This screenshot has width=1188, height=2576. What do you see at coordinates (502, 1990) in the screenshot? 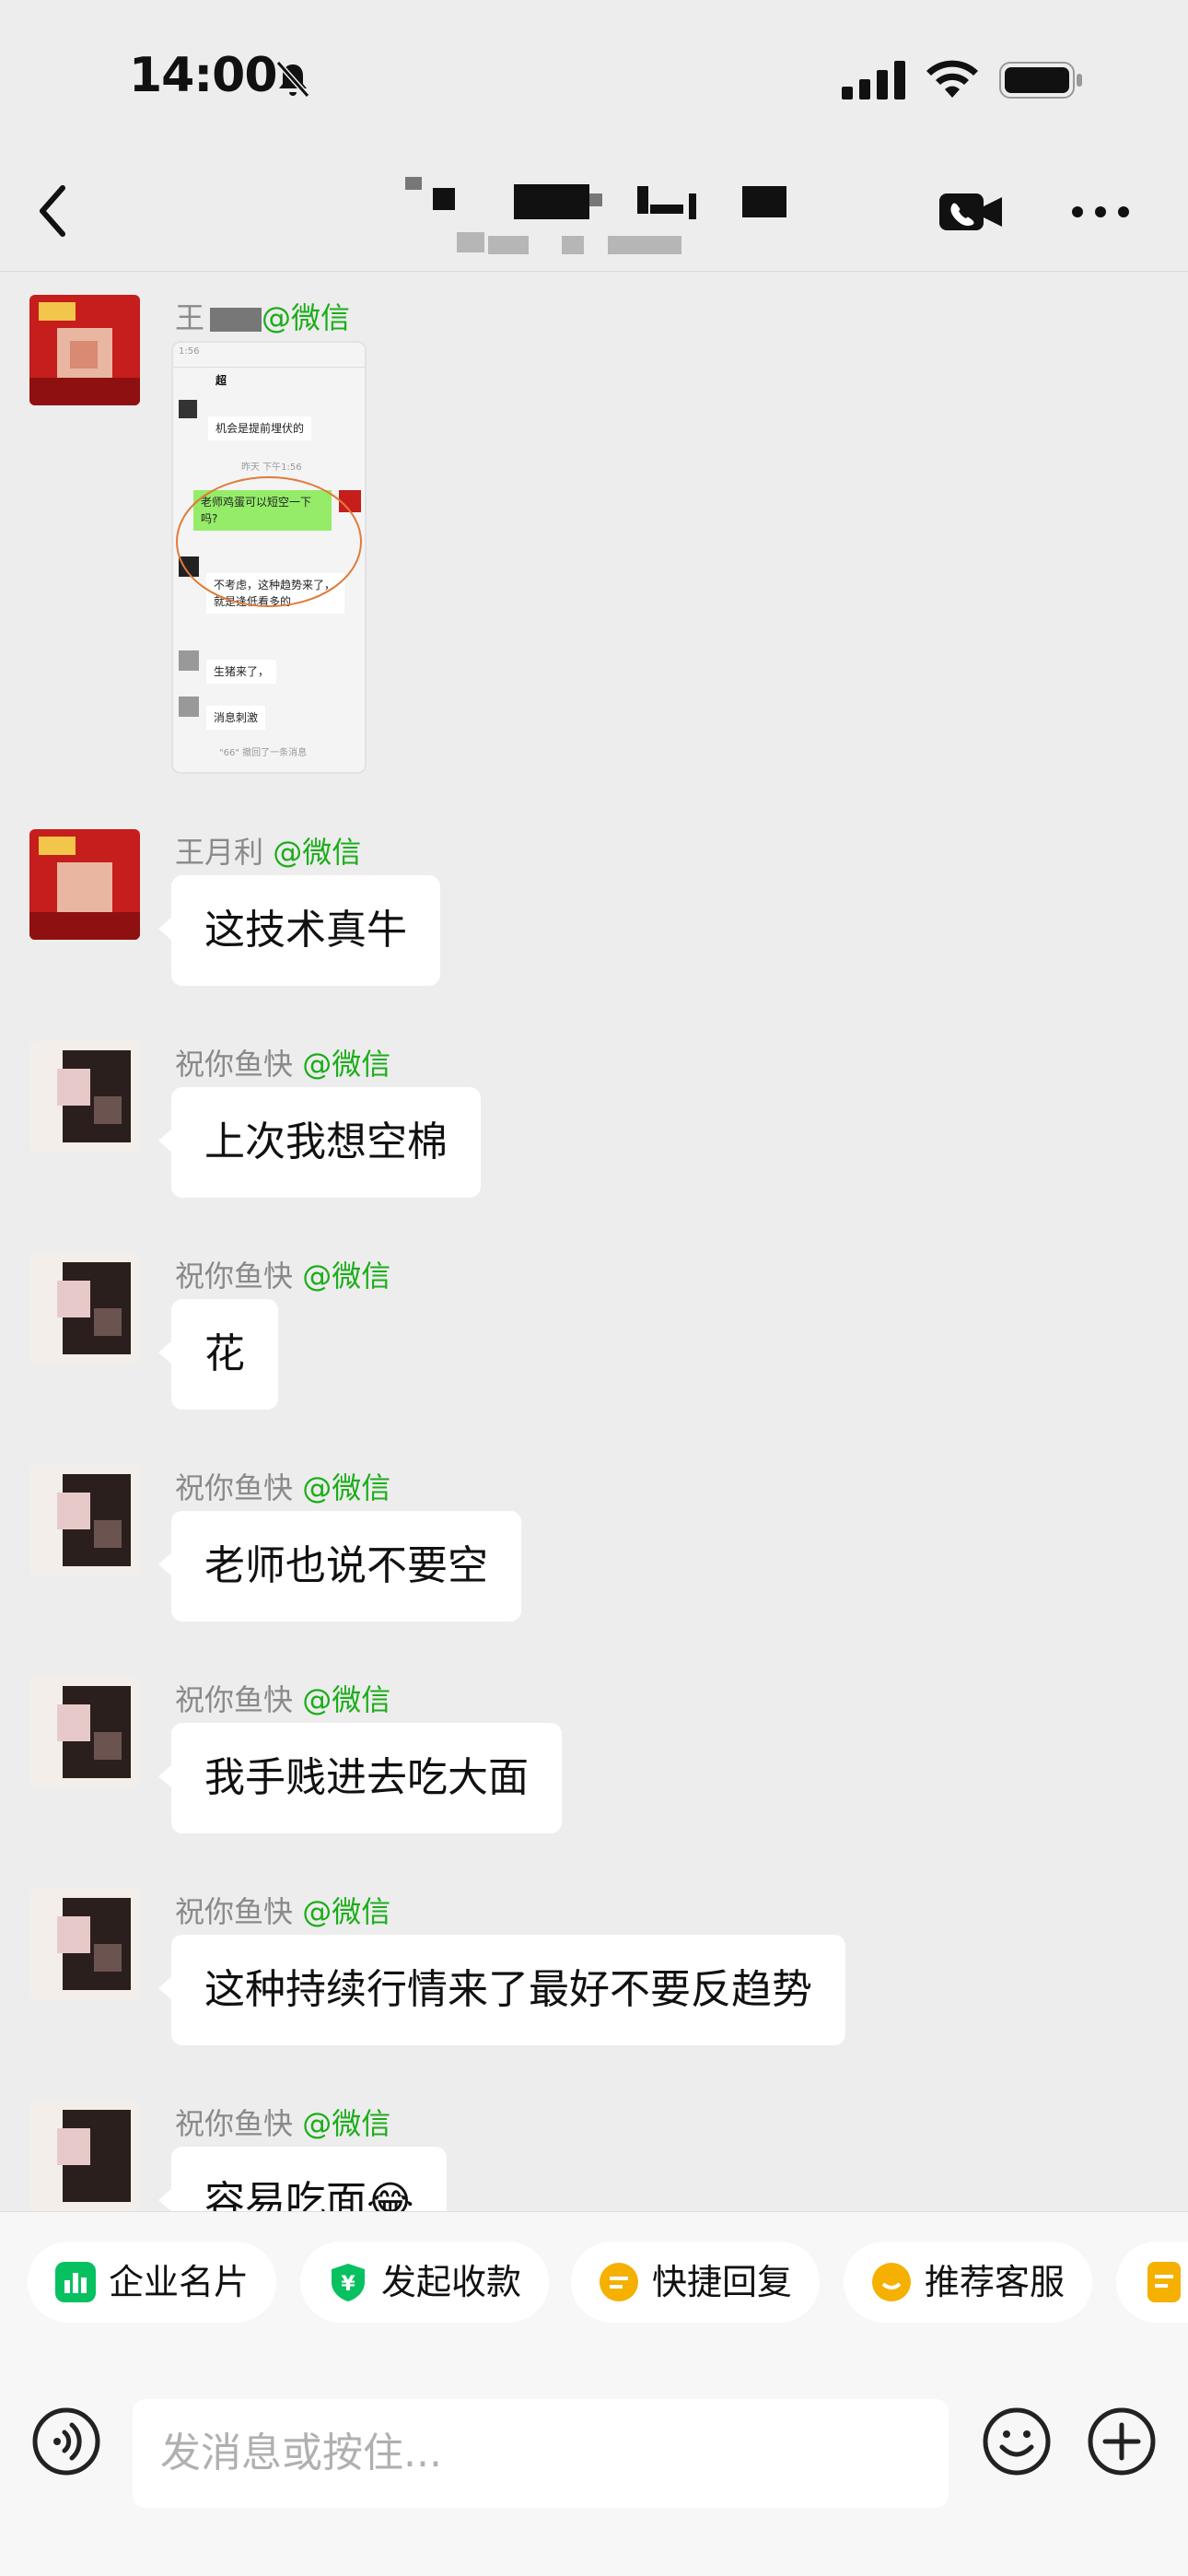
I see `message-bubble: 这种持续行情来了最好不要反趋势` at bounding box center [502, 1990].